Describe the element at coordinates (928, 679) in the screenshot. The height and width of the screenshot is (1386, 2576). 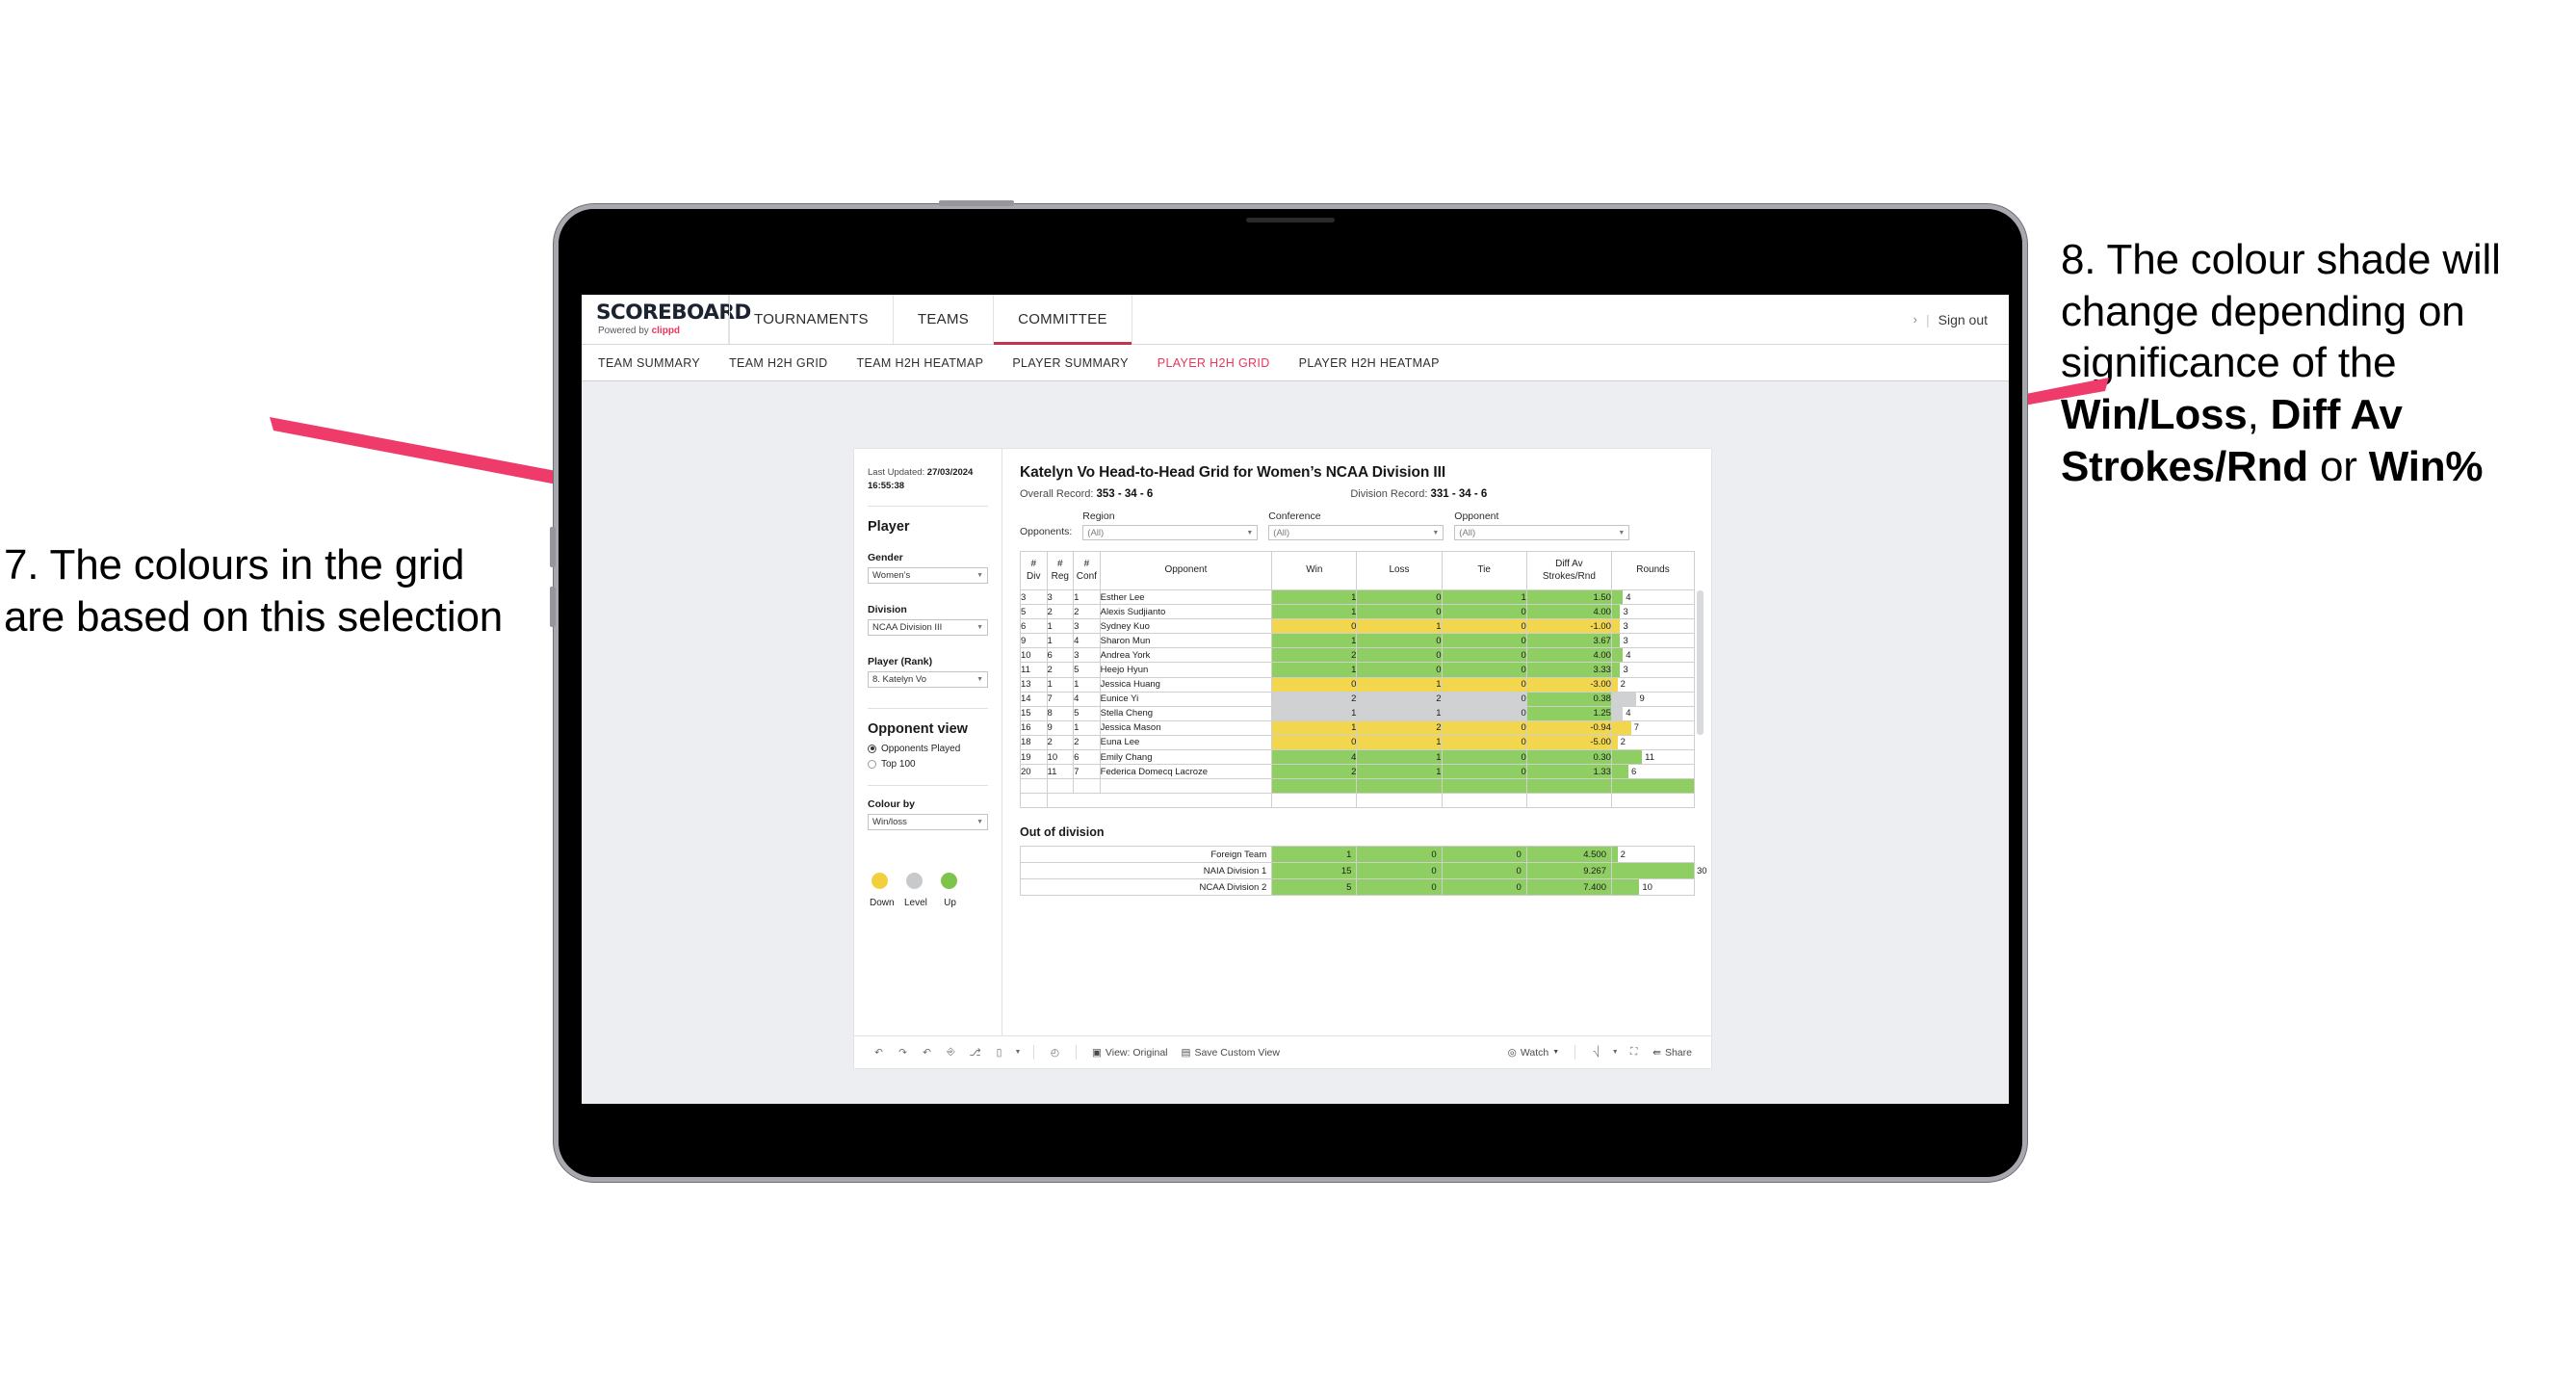
I see `select-player-rank-: 8. Katelyn Vo ▼` at that location.